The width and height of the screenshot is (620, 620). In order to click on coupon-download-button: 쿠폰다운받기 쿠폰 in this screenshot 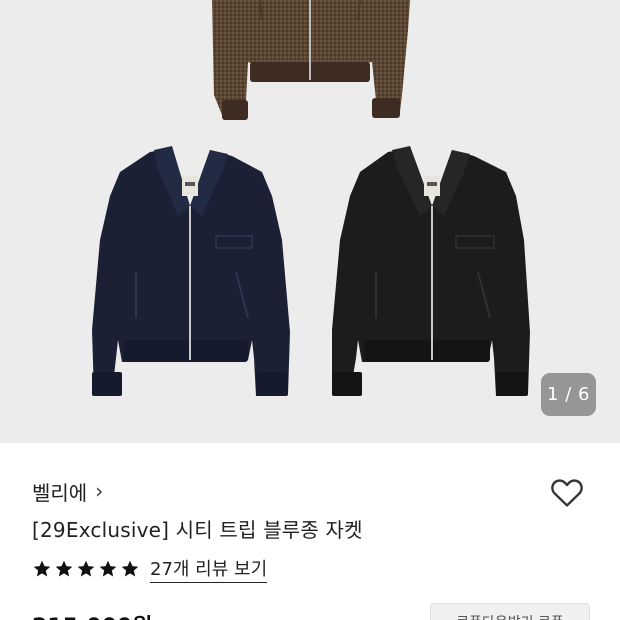, I will do `click(510, 611)`.